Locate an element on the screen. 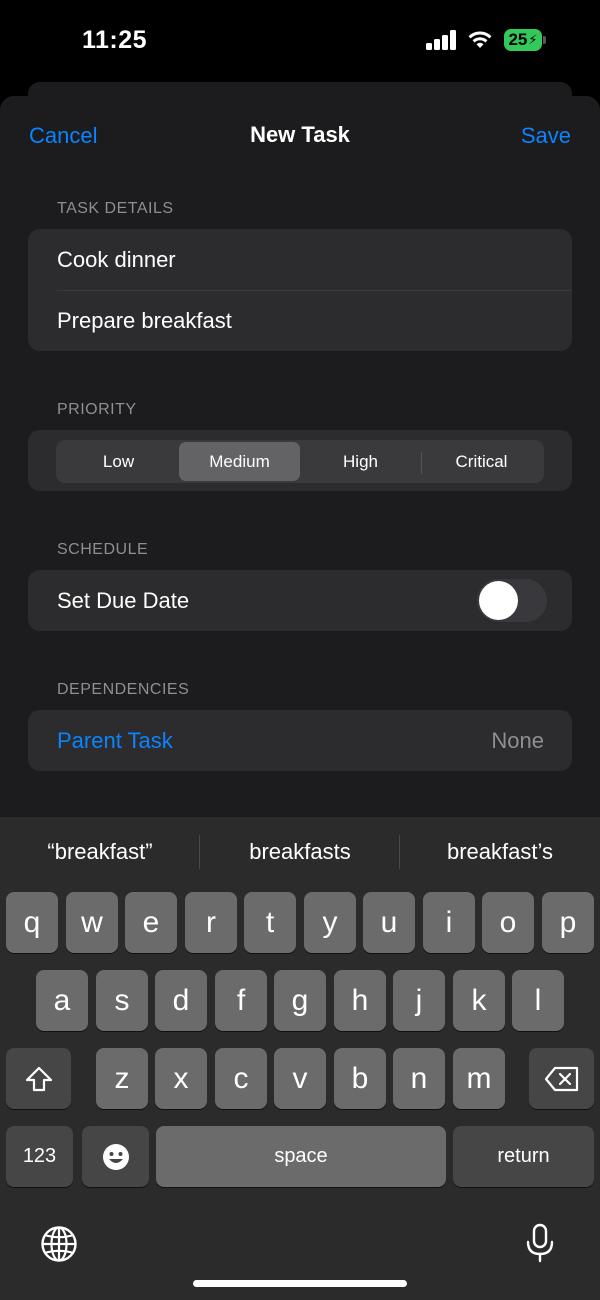 This screenshot has height=1300, width=600. suggestion-2: breakfasts is located at coordinates (300, 852).